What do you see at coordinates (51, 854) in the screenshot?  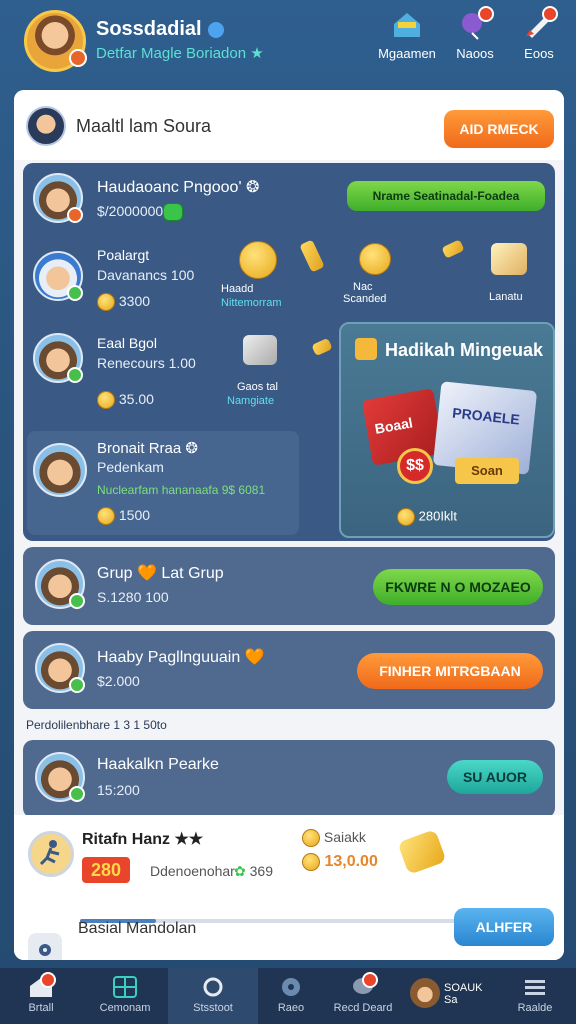 I see `runner-icon` at bounding box center [51, 854].